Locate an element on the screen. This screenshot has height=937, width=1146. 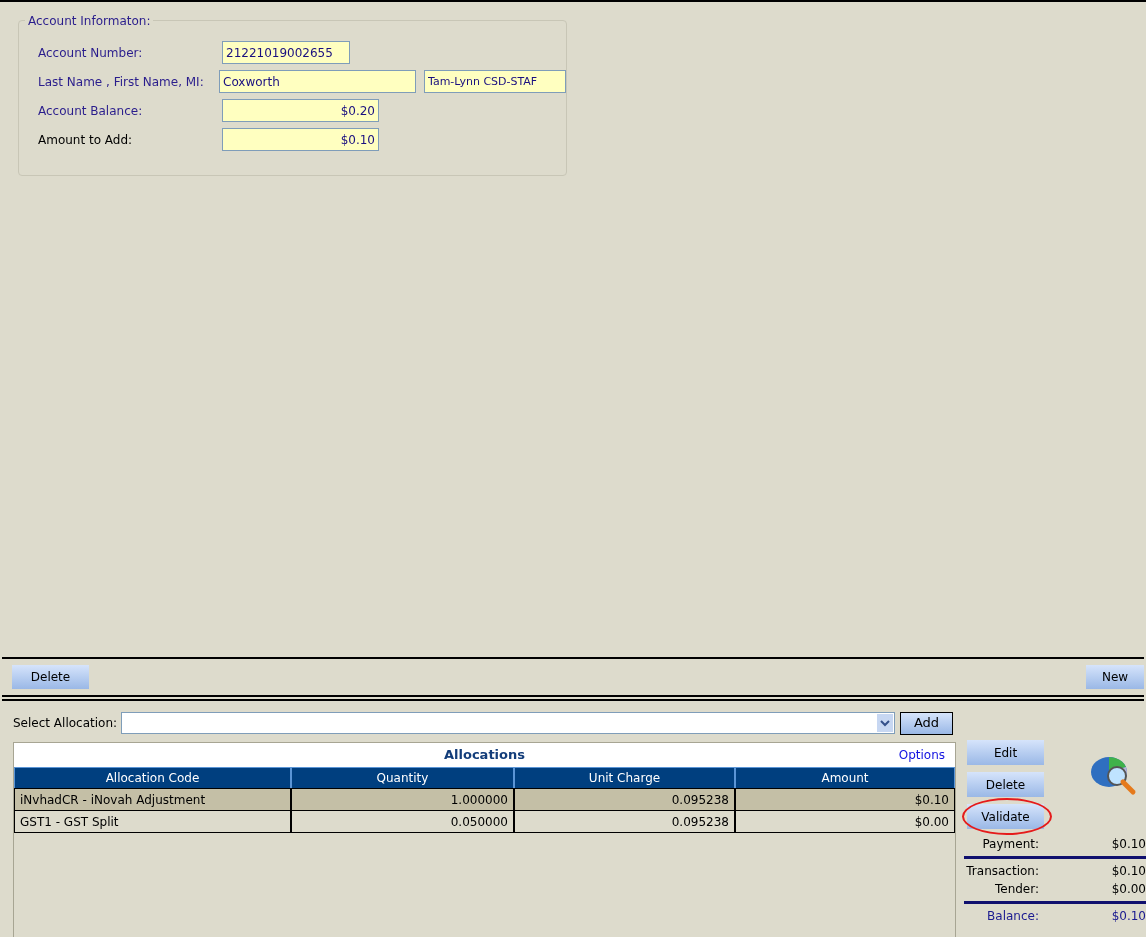
table-row: GST1 - GST Split 0.050000 0.095238 $0.00 is located at coordinates (484, 822).